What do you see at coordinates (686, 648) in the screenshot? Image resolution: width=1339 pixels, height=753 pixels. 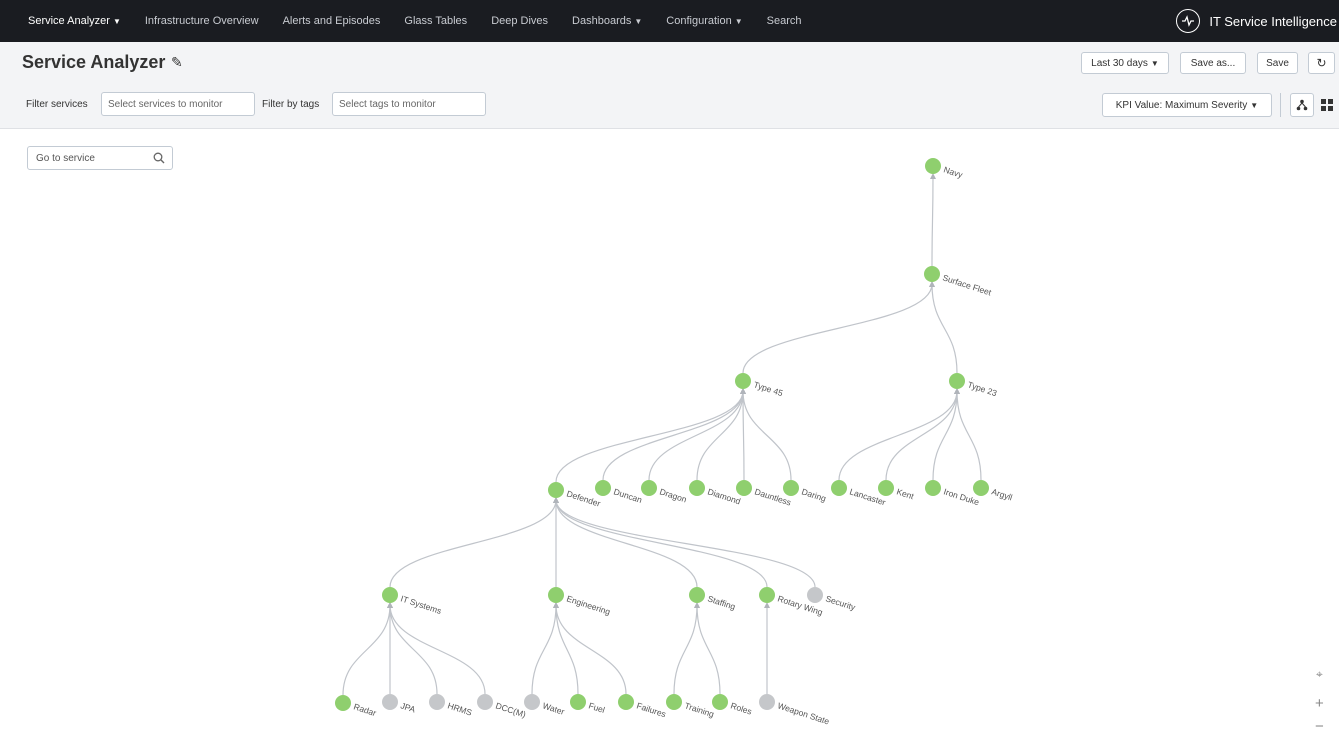 I see `dependency-edge-training-to-staffing` at bounding box center [686, 648].